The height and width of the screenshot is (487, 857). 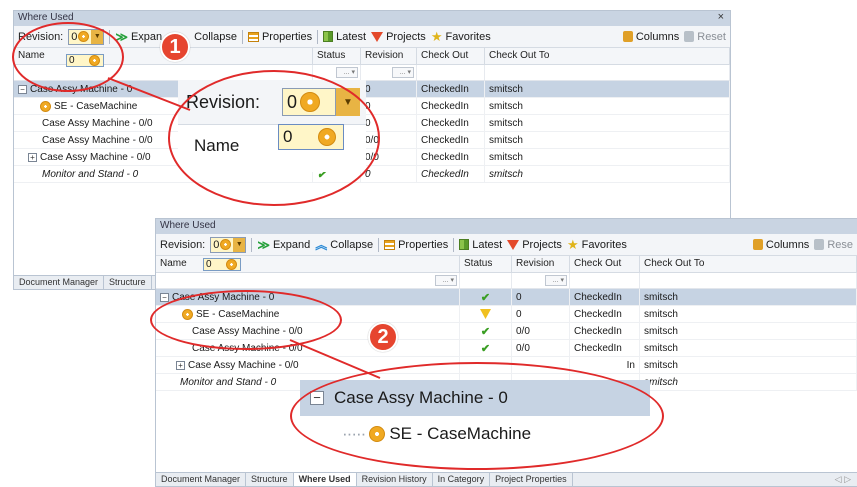 I want to click on expand-label: Expand, so click(x=291, y=244).